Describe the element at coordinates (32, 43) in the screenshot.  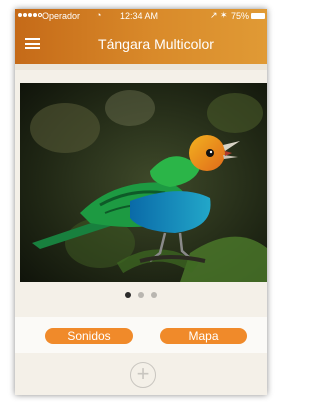
I see `hamburger-menu-icon` at that location.